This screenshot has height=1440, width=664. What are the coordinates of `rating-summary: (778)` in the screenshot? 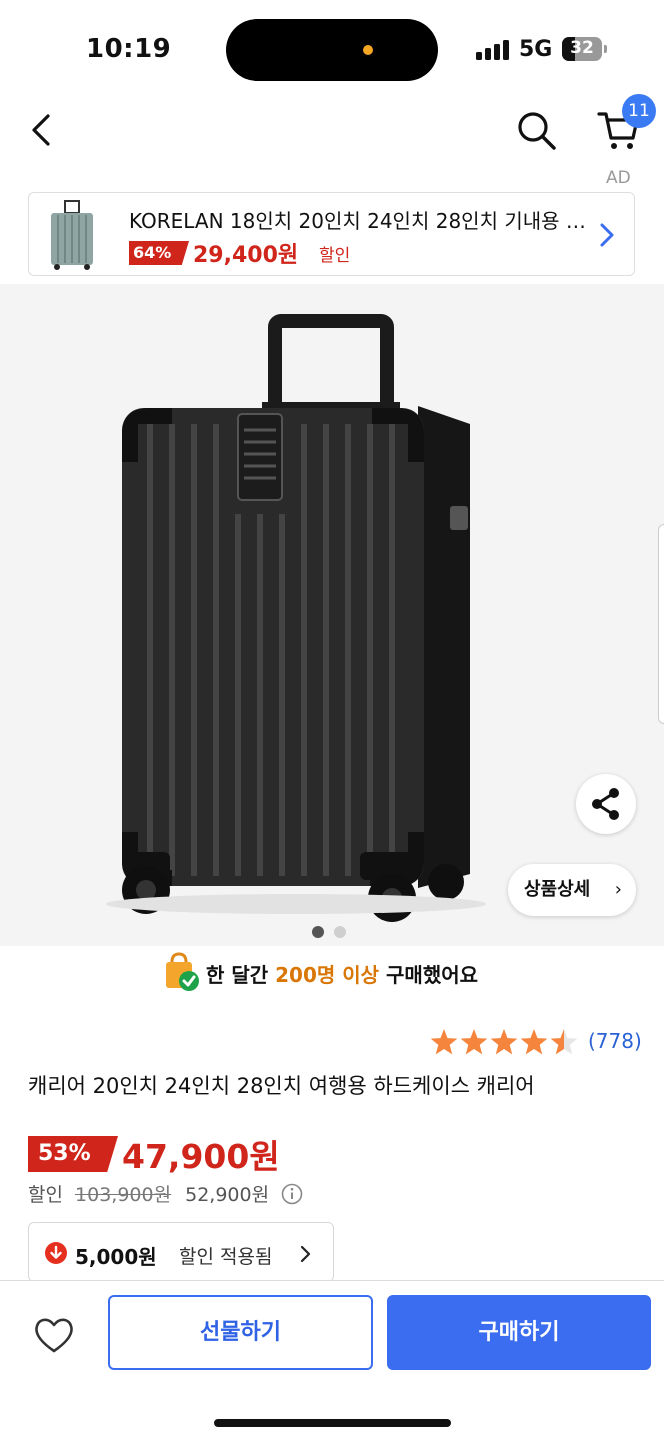 It's located at (540, 1042).